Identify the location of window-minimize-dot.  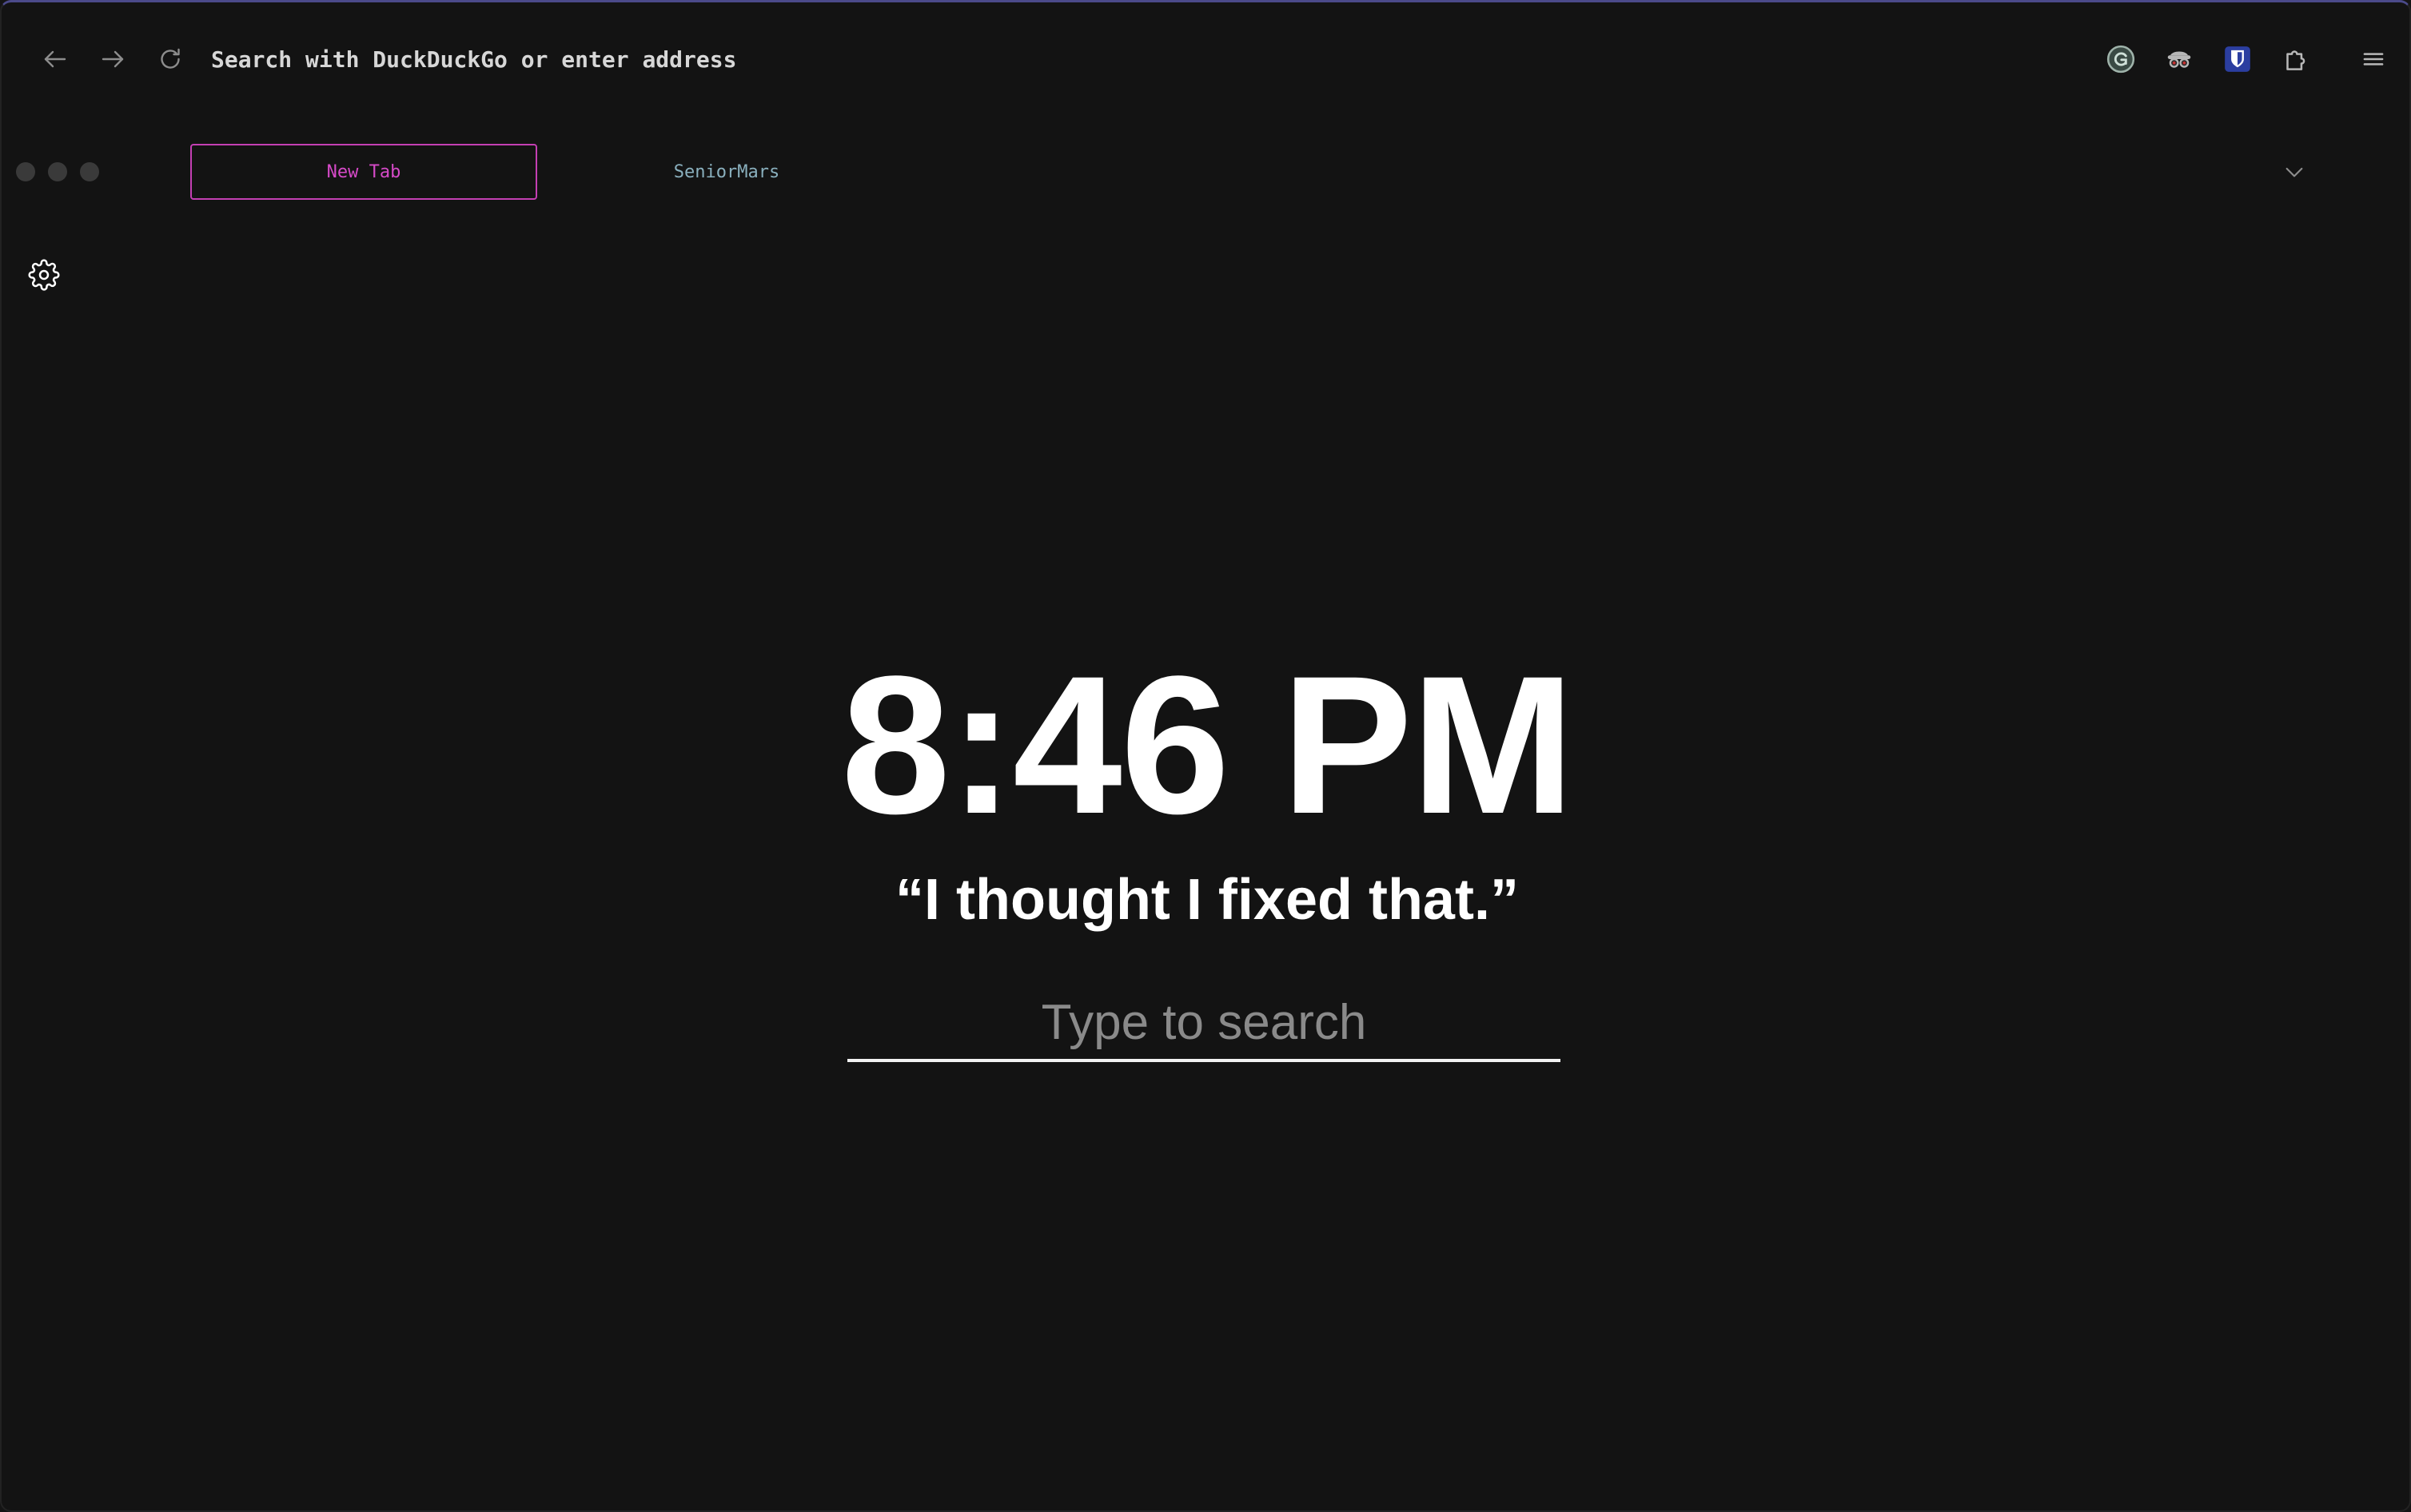
(57, 171).